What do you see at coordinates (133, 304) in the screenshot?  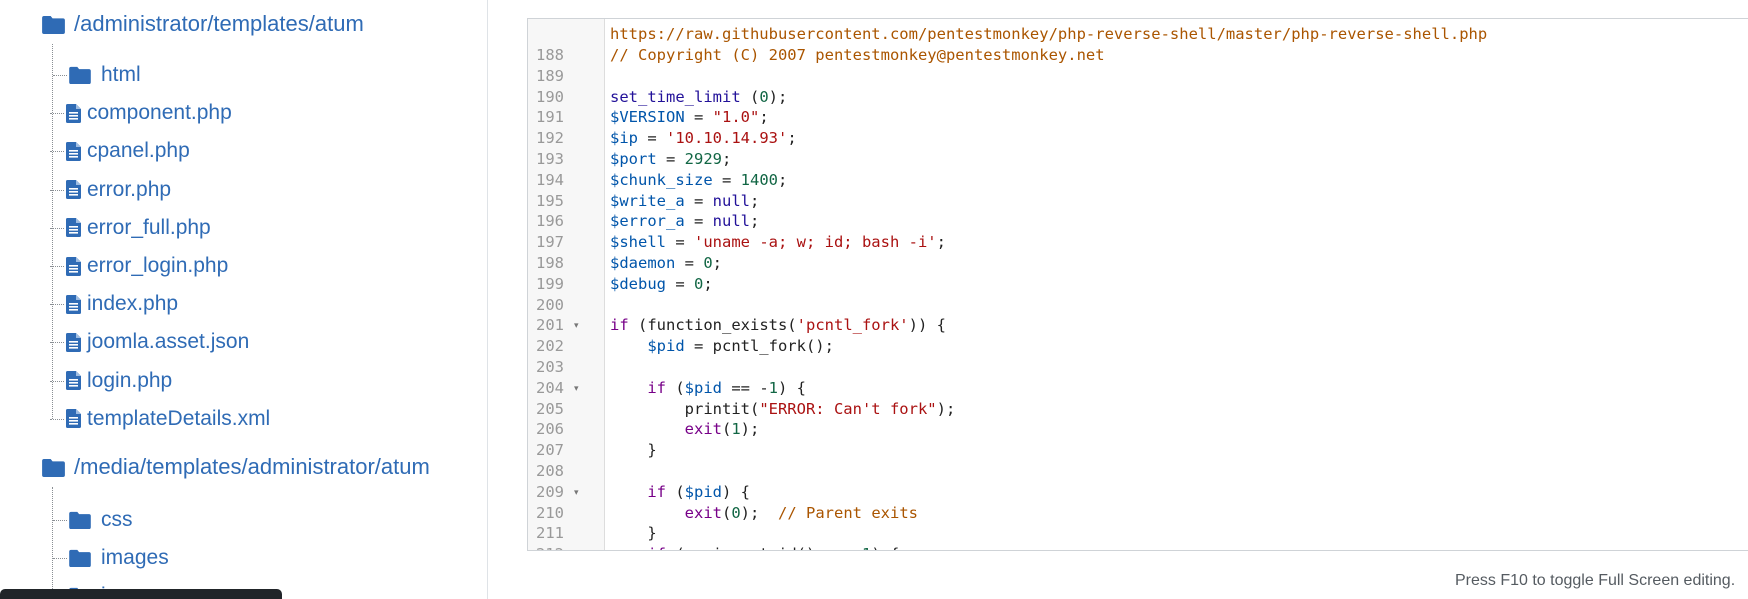 I see `file-name: index.php` at bounding box center [133, 304].